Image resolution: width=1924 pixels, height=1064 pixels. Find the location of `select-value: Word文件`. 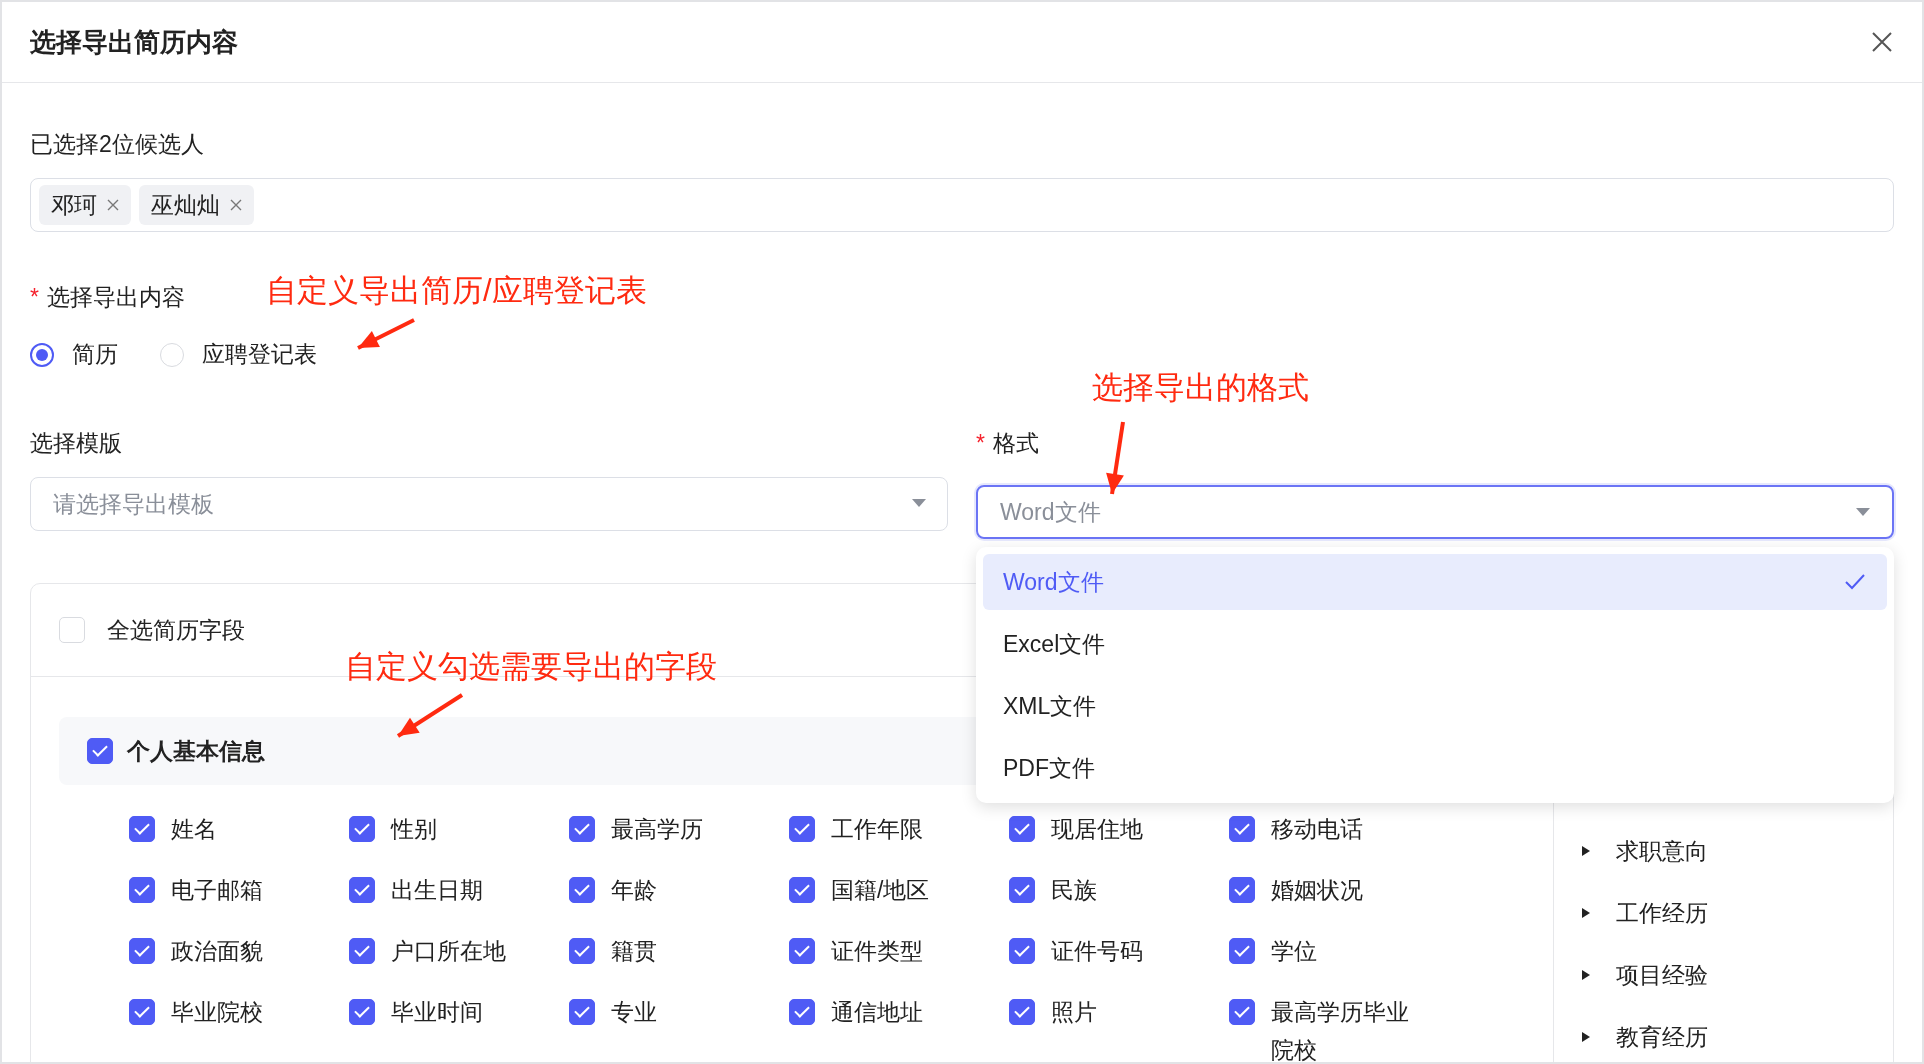

select-value: Word文件 is located at coordinates (1050, 512).